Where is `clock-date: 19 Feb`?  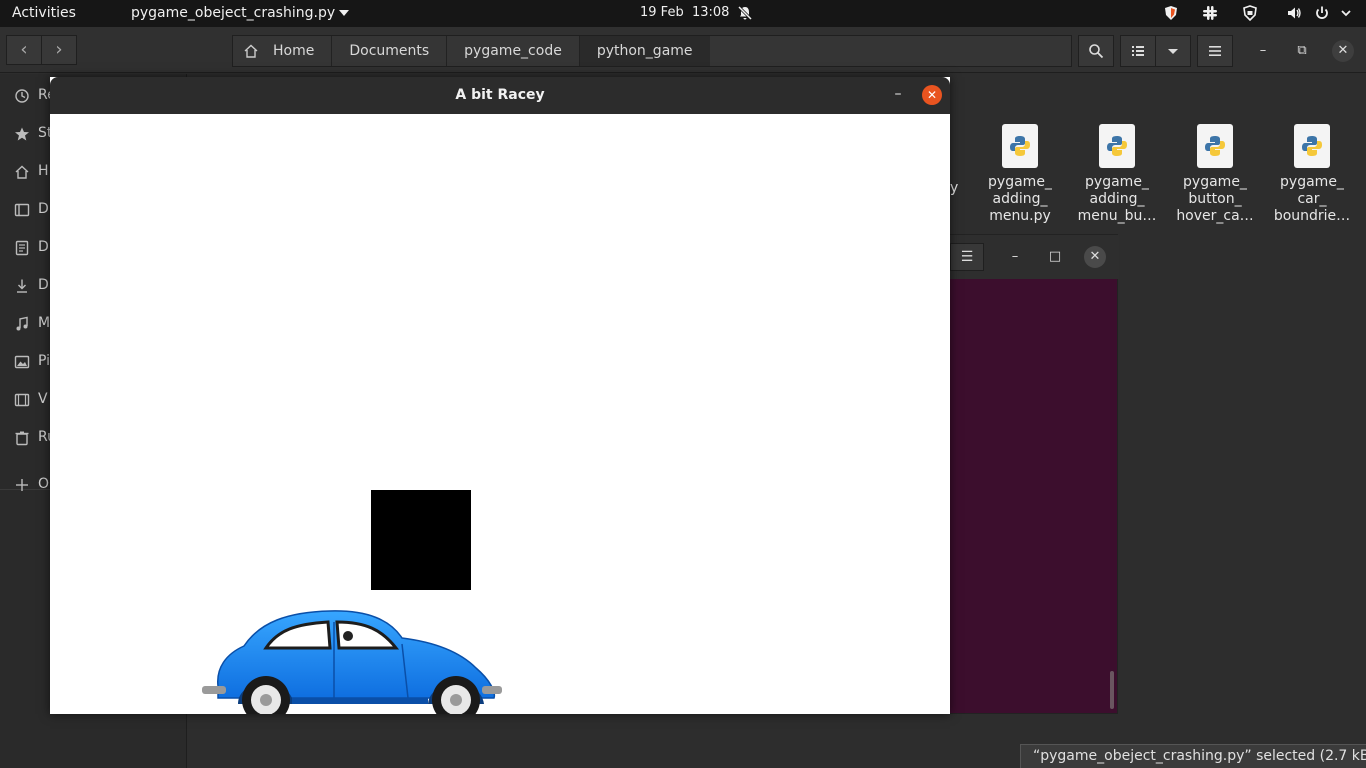
clock-date: 19 Feb is located at coordinates (662, 12).